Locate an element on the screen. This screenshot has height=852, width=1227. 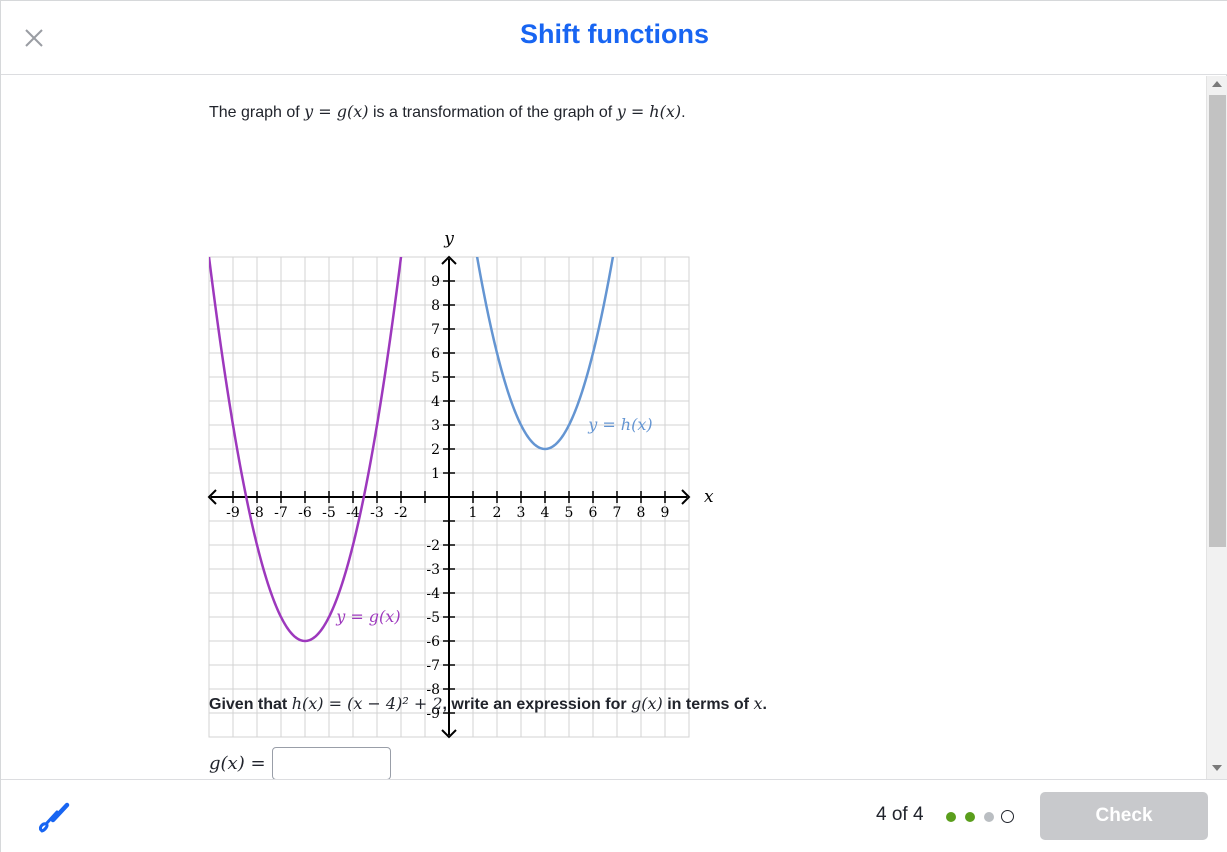
x-tick-label: -8 is located at coordinates (257, 513).